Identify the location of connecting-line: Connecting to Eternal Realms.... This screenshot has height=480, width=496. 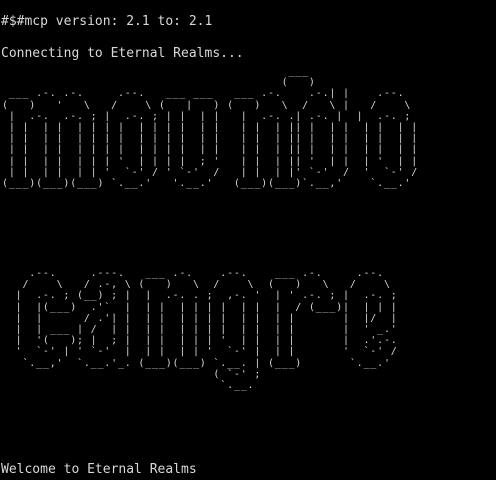
(122, 53).